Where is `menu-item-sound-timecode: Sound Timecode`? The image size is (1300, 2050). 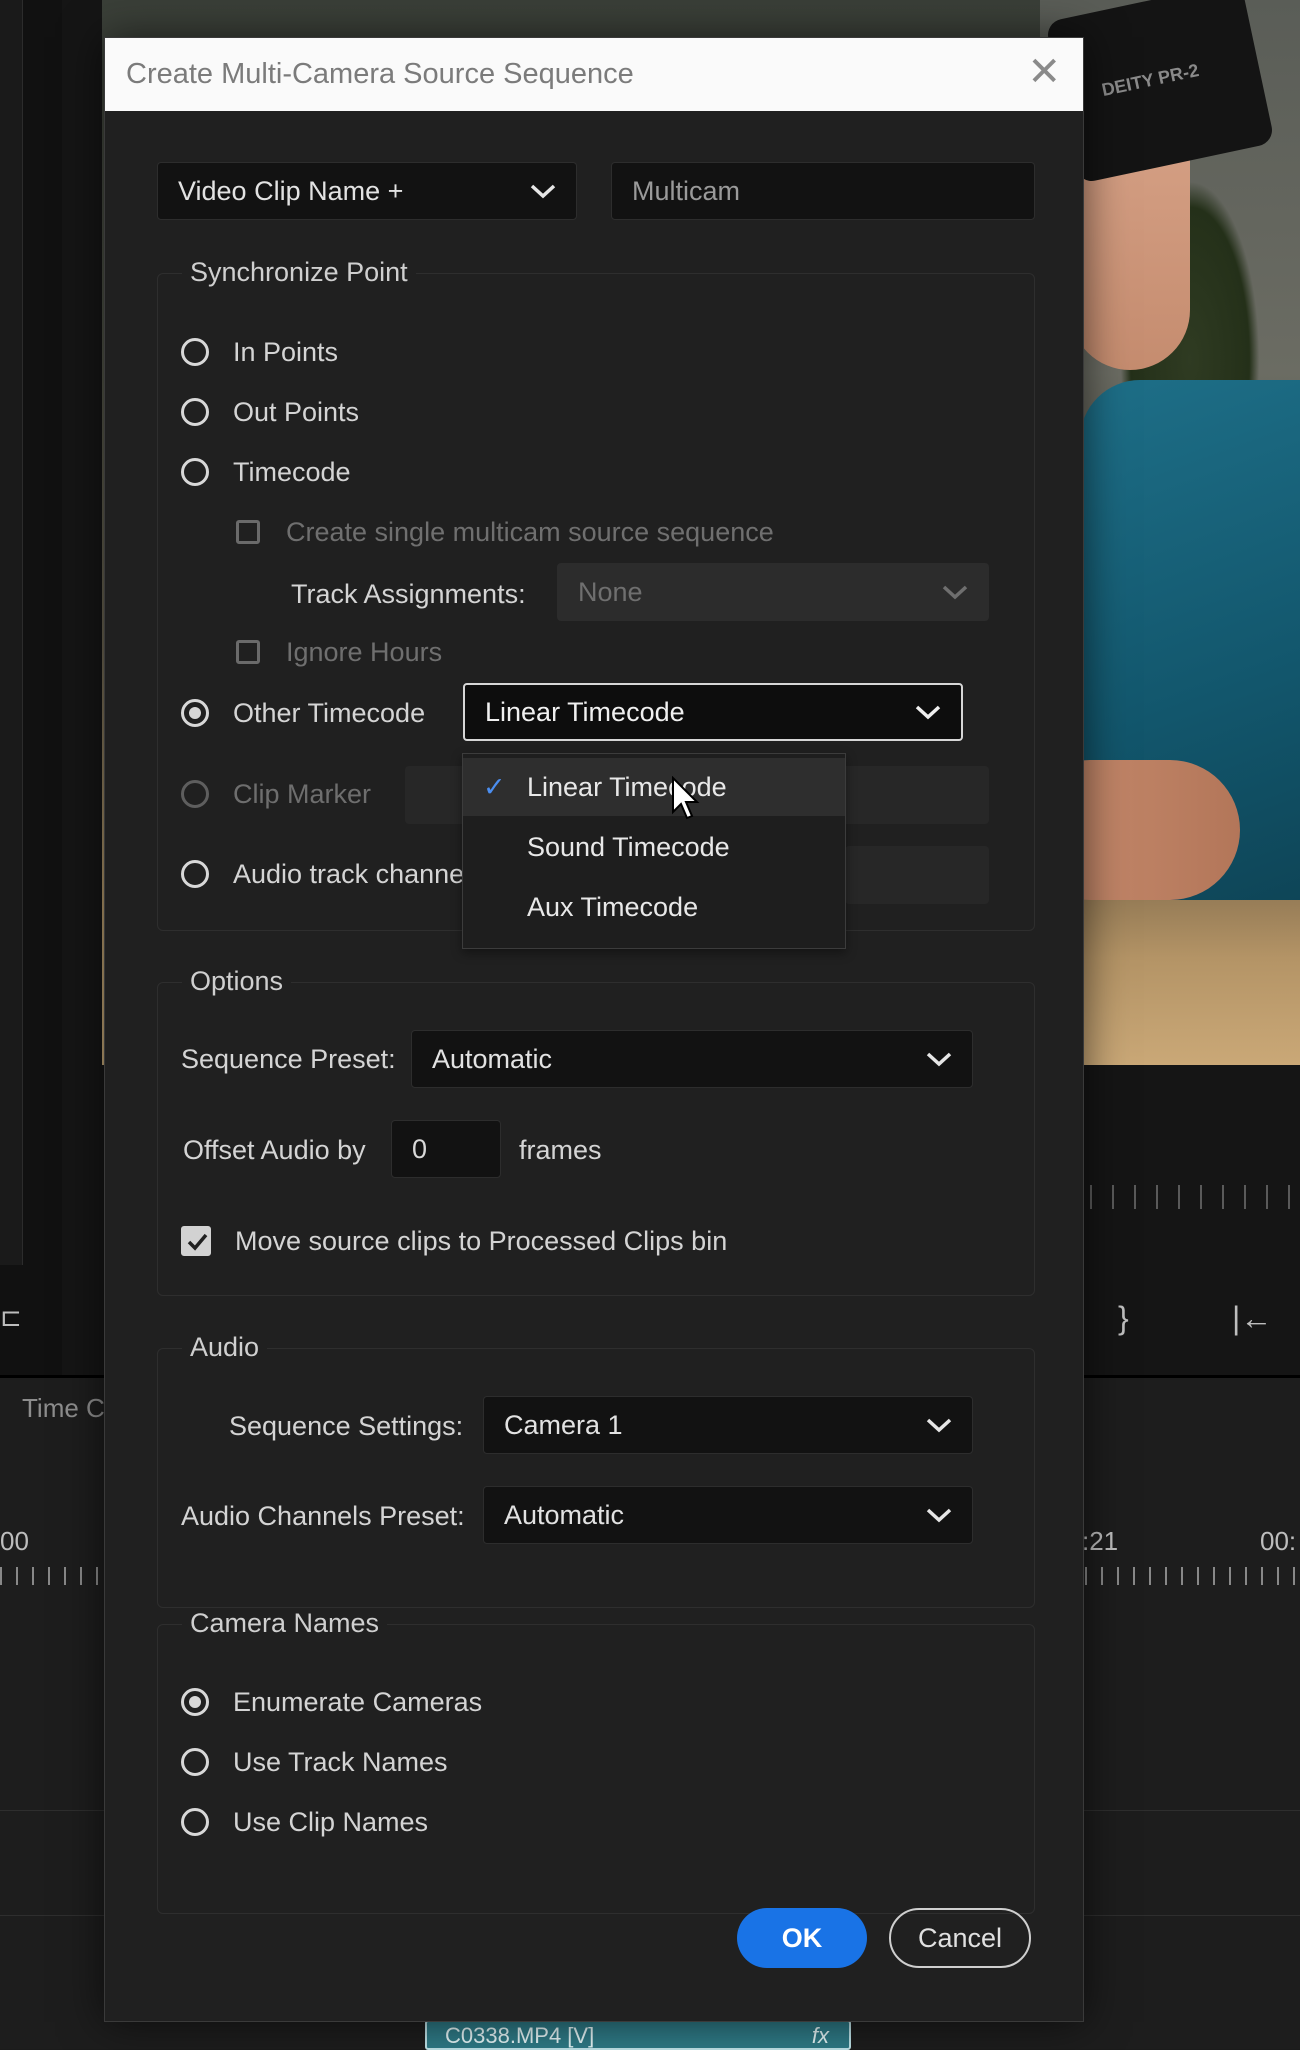
menu-item-sound-timecode: Sound Timecode is located at coordinates (654, 847).